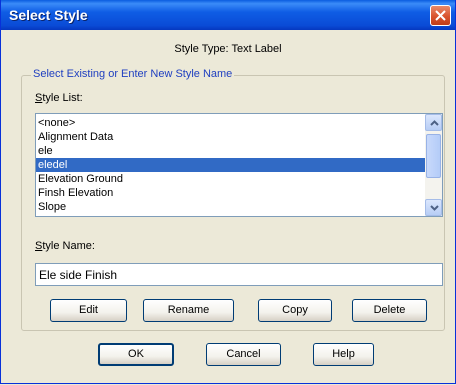 This screenshot has width=456, height=385. I want to click on window-title: Select Style, so click(48, 15).